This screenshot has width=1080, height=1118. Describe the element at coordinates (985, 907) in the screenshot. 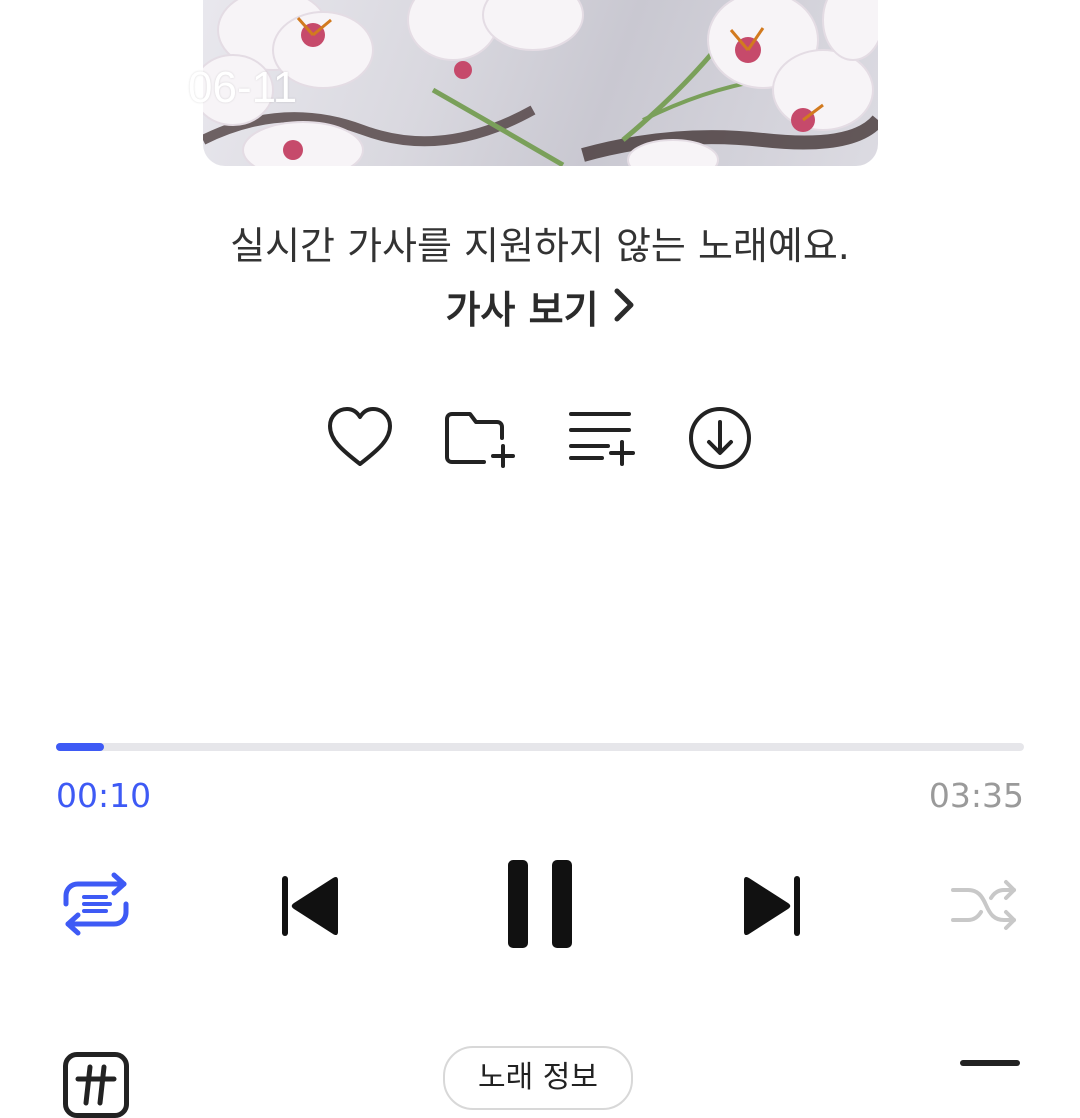

I see `shuffle-icon` at that location.